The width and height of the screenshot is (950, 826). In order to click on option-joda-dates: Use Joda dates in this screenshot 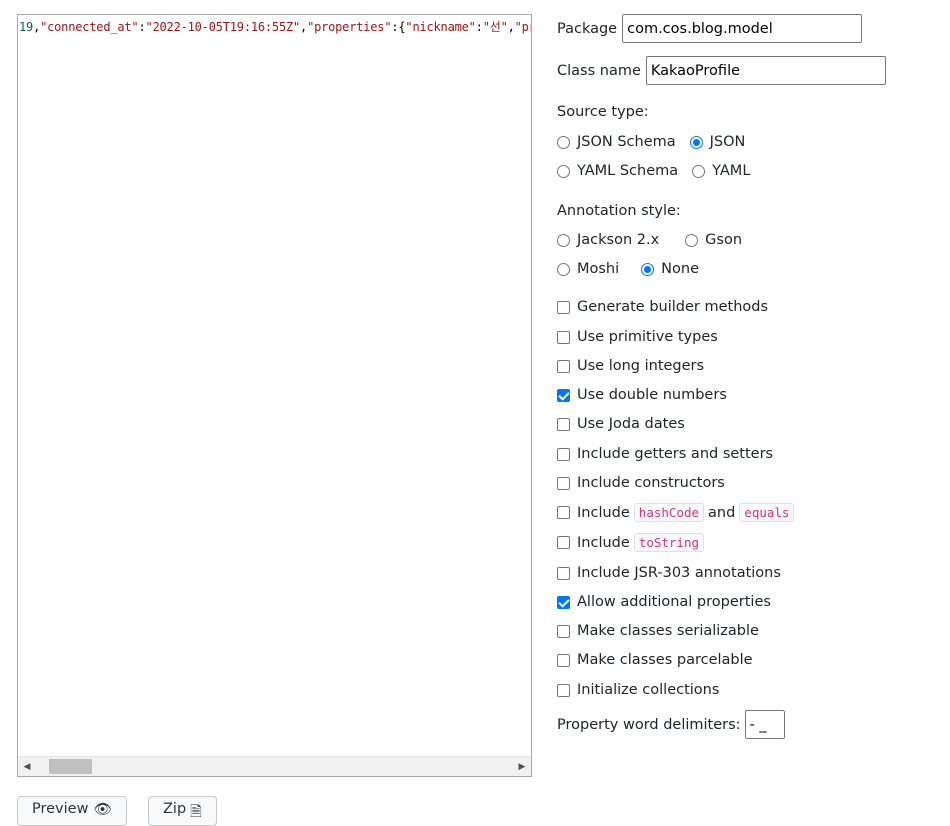, I will do `click(621, 424)`.